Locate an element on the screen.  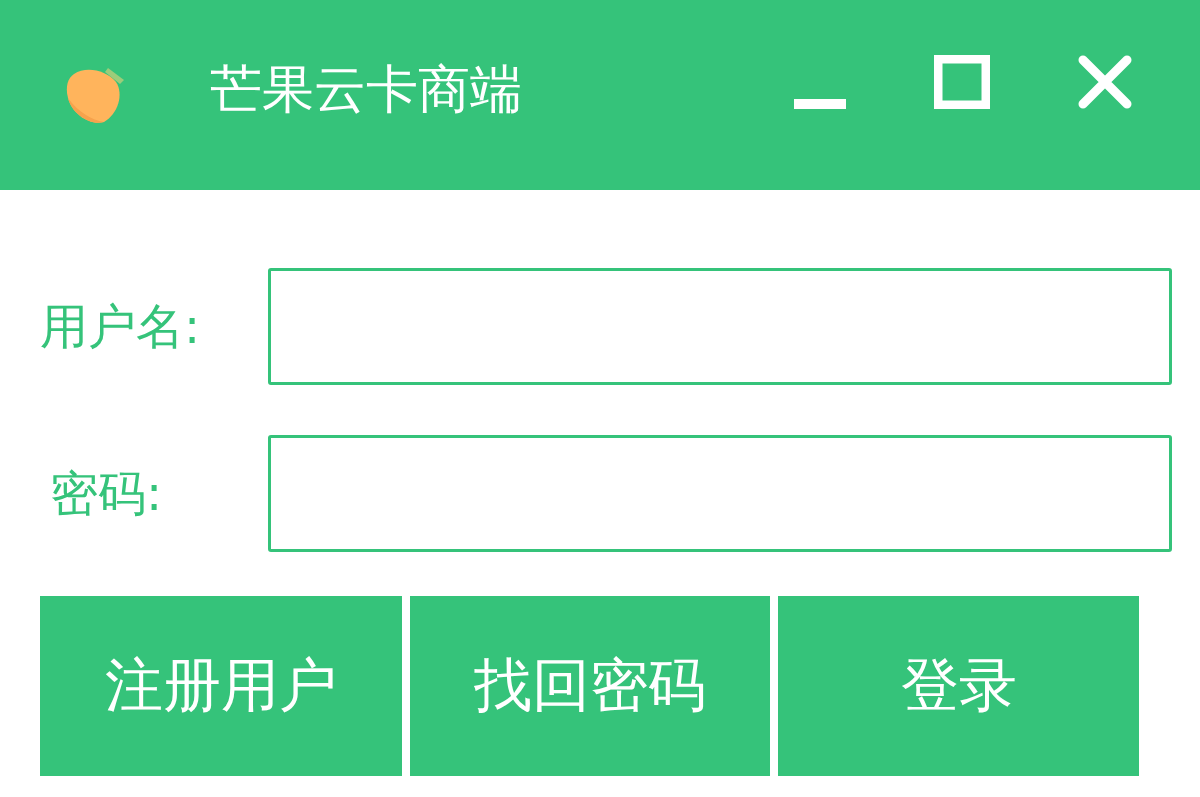
close-button is located at coordinates (1105, 82).